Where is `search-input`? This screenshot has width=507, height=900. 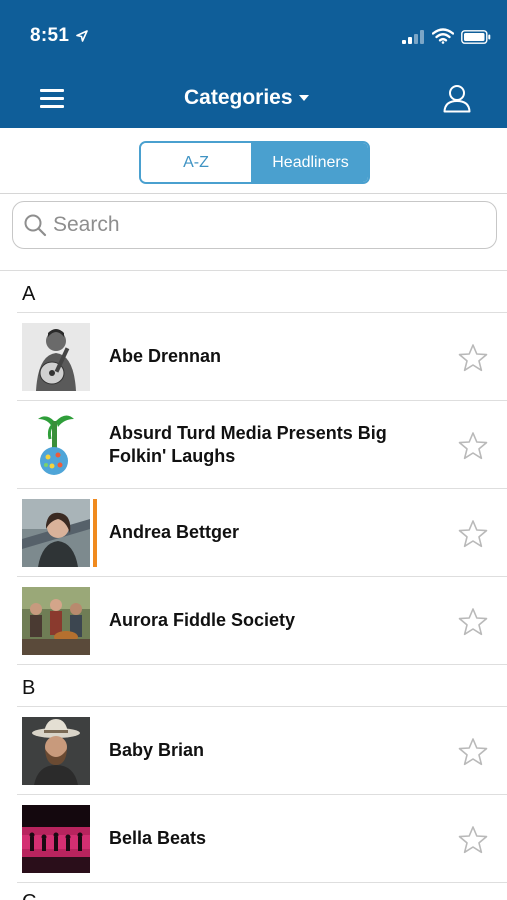
search-input is located at coordinates (263, 225).